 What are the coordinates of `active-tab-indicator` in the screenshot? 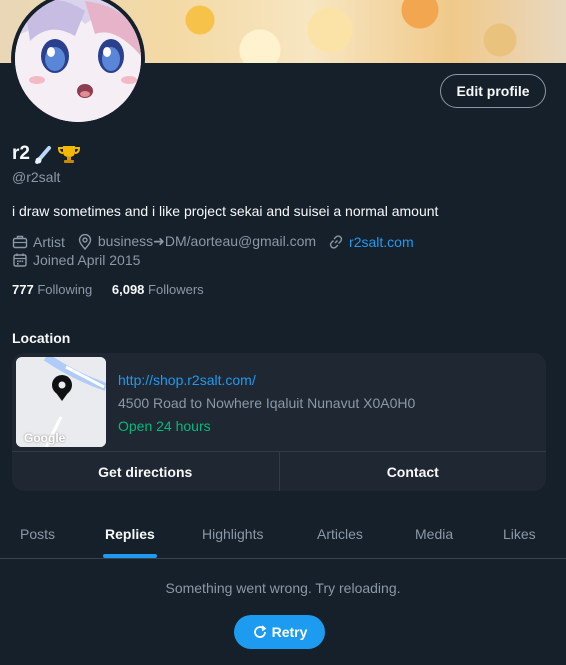 It's located at (130, 556).